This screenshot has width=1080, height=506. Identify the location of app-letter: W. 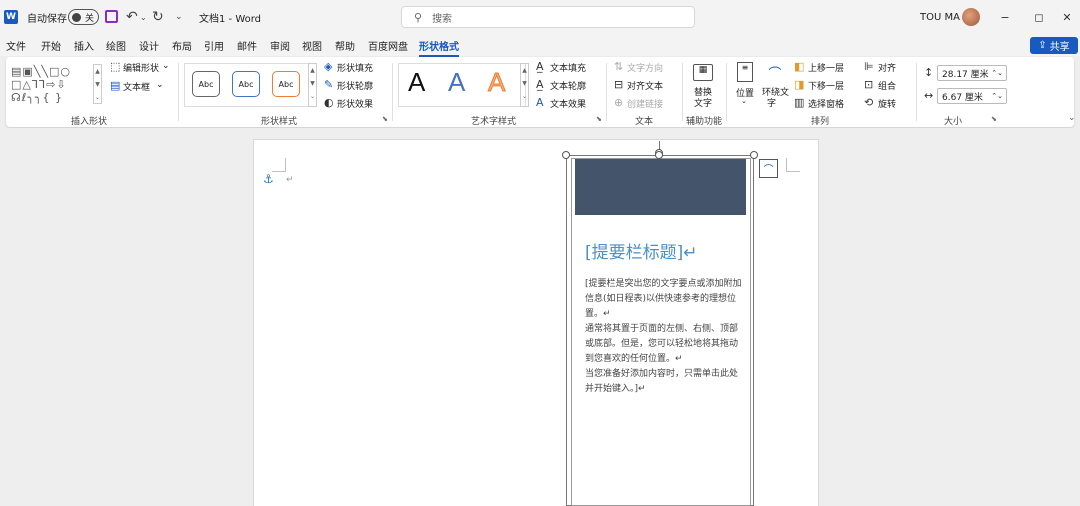
(11, 17).